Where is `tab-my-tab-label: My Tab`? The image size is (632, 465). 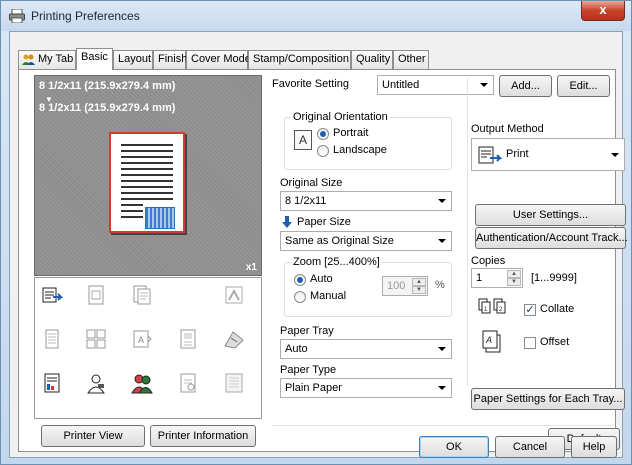 tab-my-tab-label: My Tab is located at coordinates (56, 59).